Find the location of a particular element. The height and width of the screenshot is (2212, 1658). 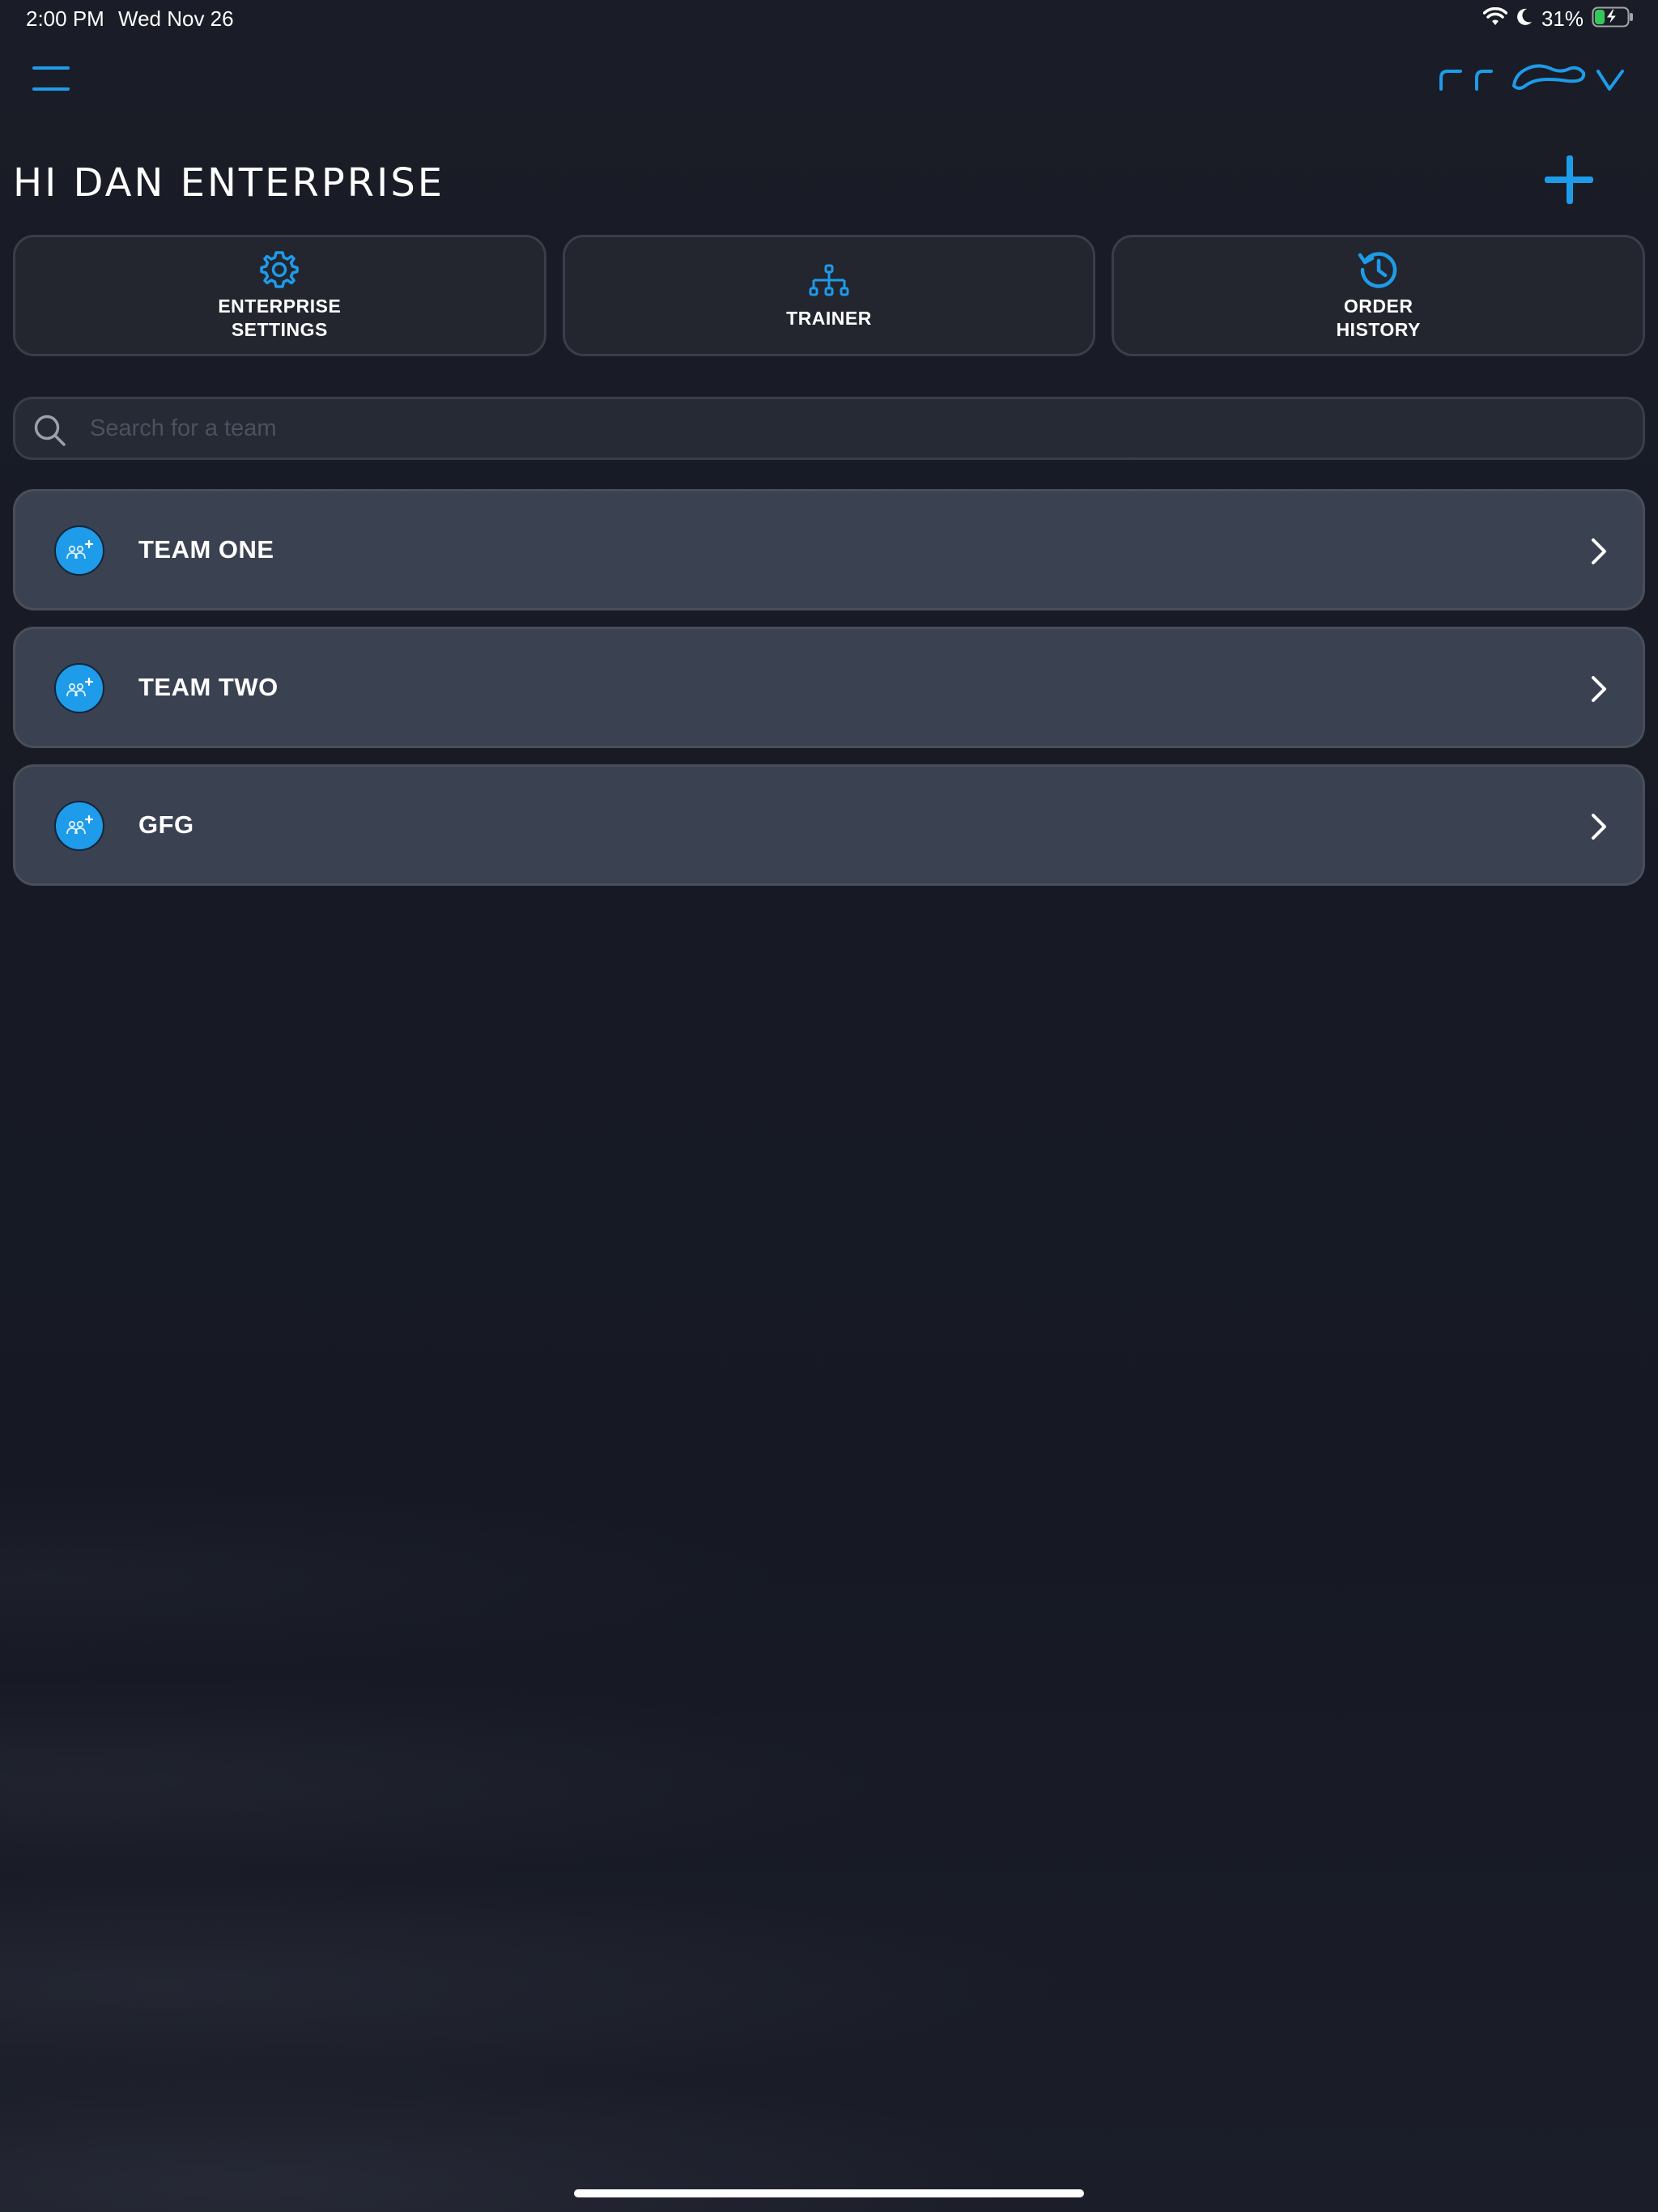

status-indicators: 31% is located at coordinates (1558, 19).